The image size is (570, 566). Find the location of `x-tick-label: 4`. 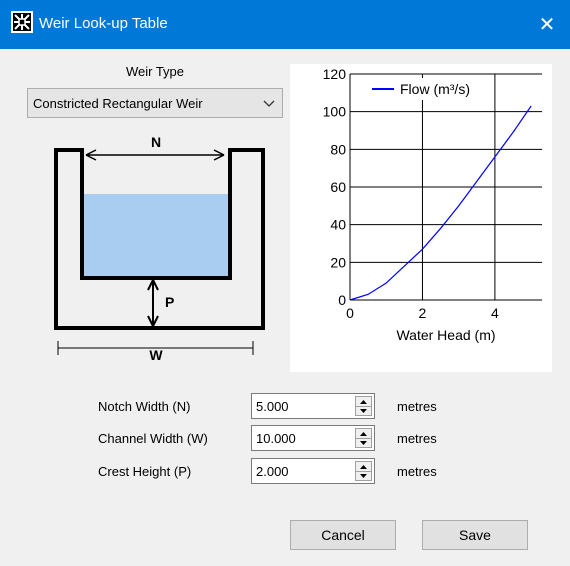

x-tick-label: 4 is located at coordinates (495, 313).